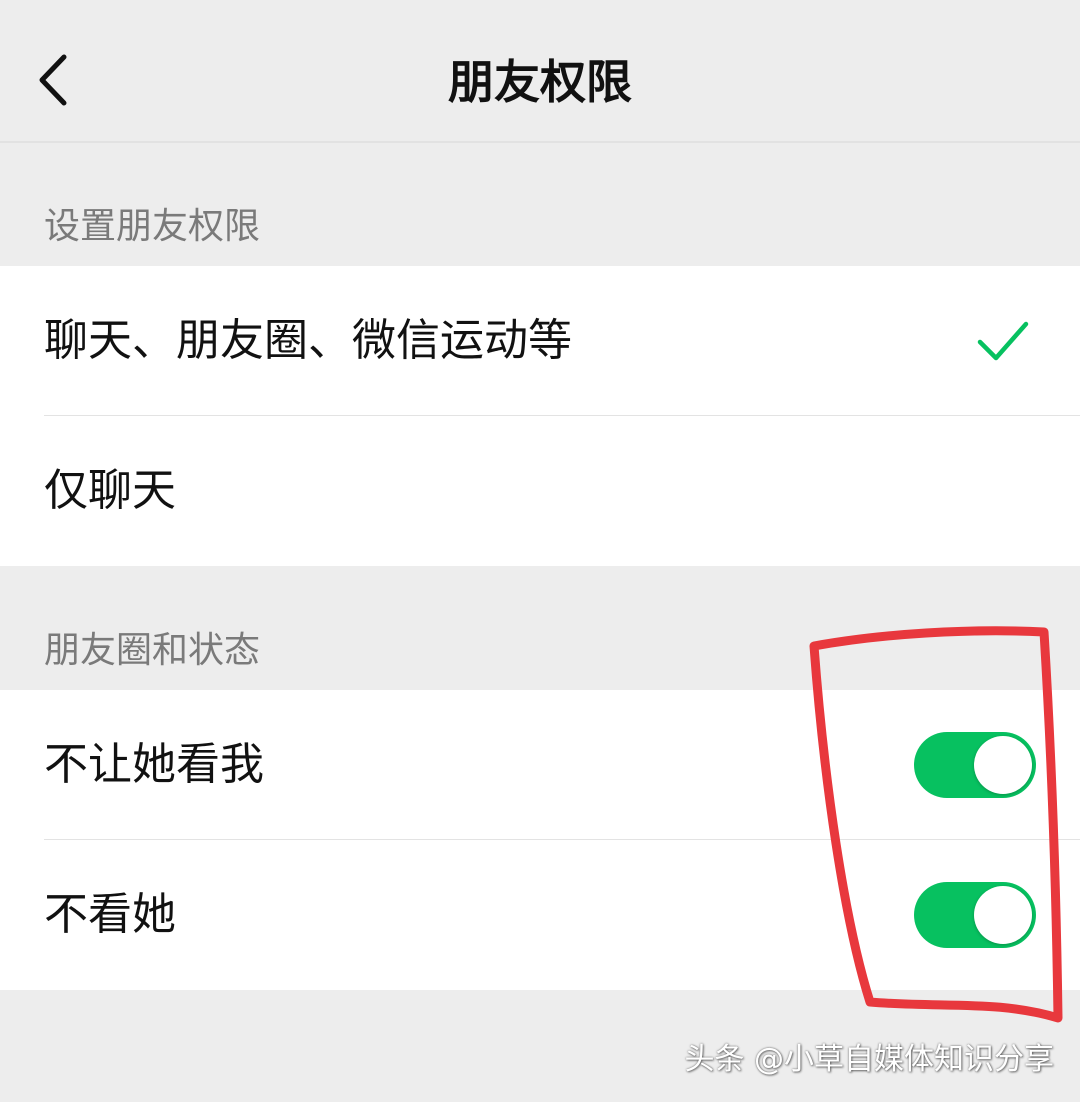 The width and height of the screenshot is (1080, 1102). Describe the element at coordinates (308, 340) in the screenshot. I see `option-label: 聊天、朋友圈、微信运动等` at that location.